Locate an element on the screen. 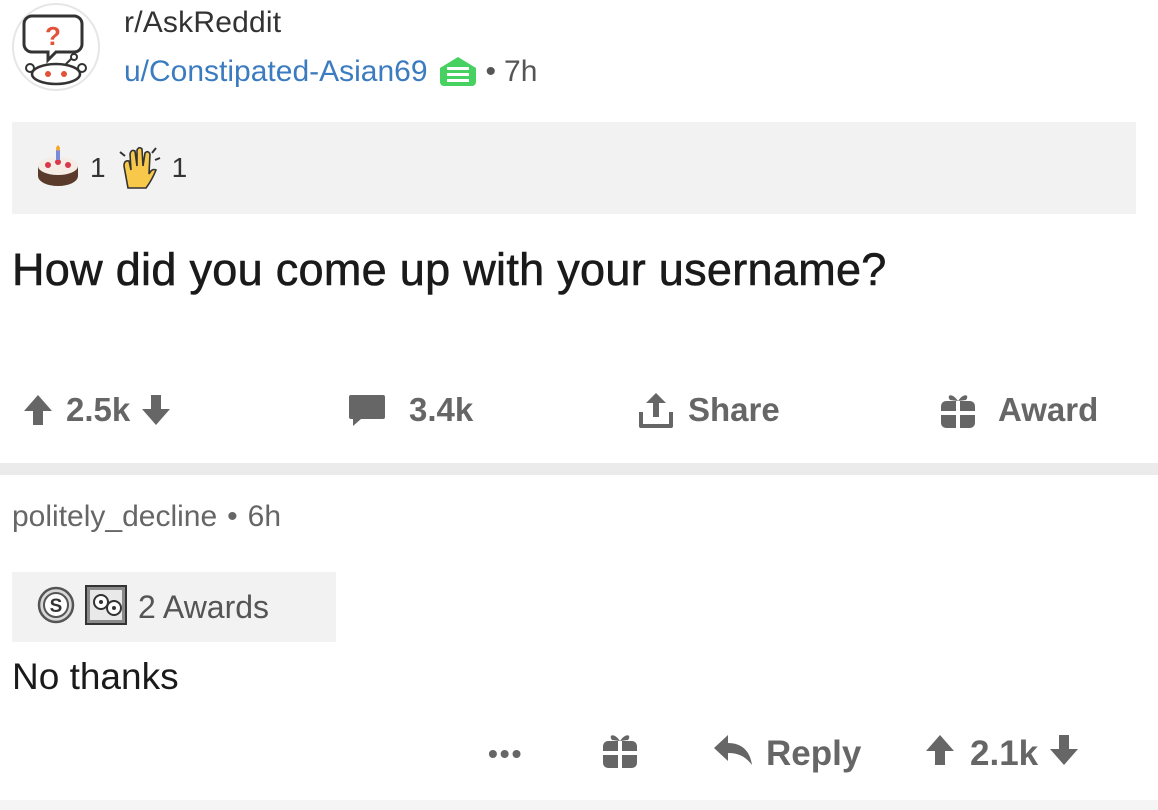 Image resolution: width=1158 pixels, height=810 pixels. subreddit-name: r/AskReddit is located at coordinates (202, 23).